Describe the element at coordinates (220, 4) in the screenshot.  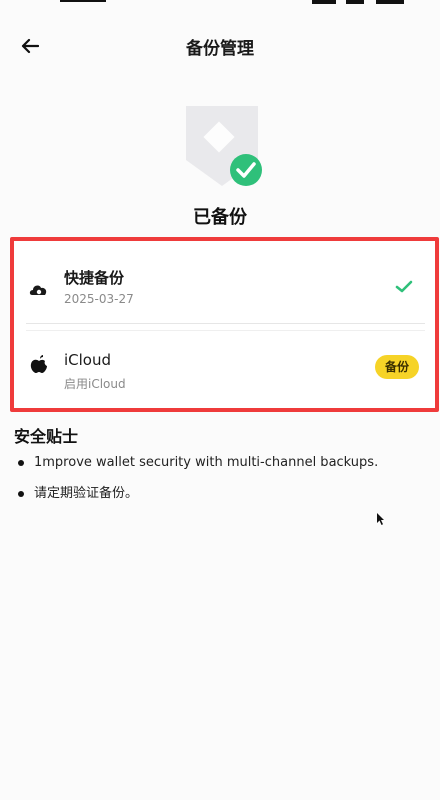
I see `status-bar` at that location.